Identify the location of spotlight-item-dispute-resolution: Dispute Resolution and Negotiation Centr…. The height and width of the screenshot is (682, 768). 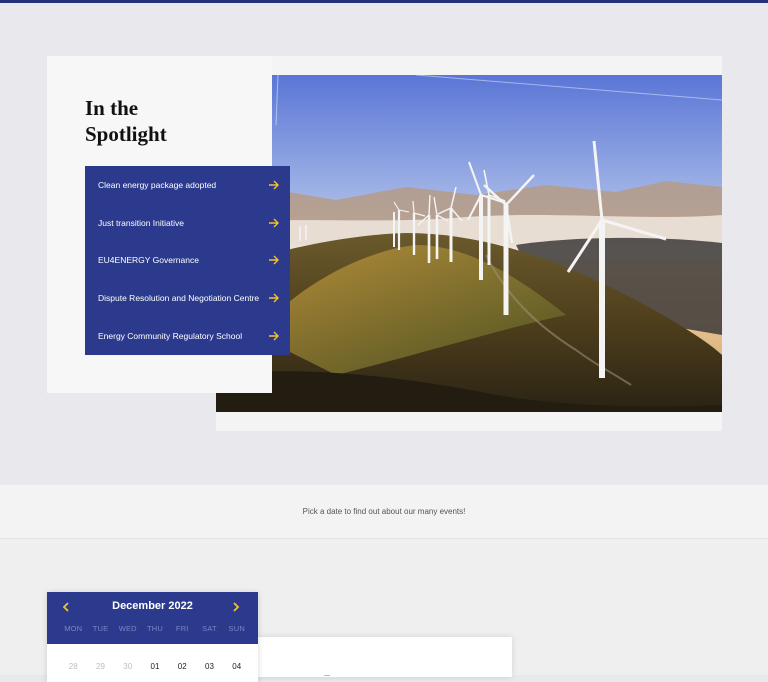
(187, 298).